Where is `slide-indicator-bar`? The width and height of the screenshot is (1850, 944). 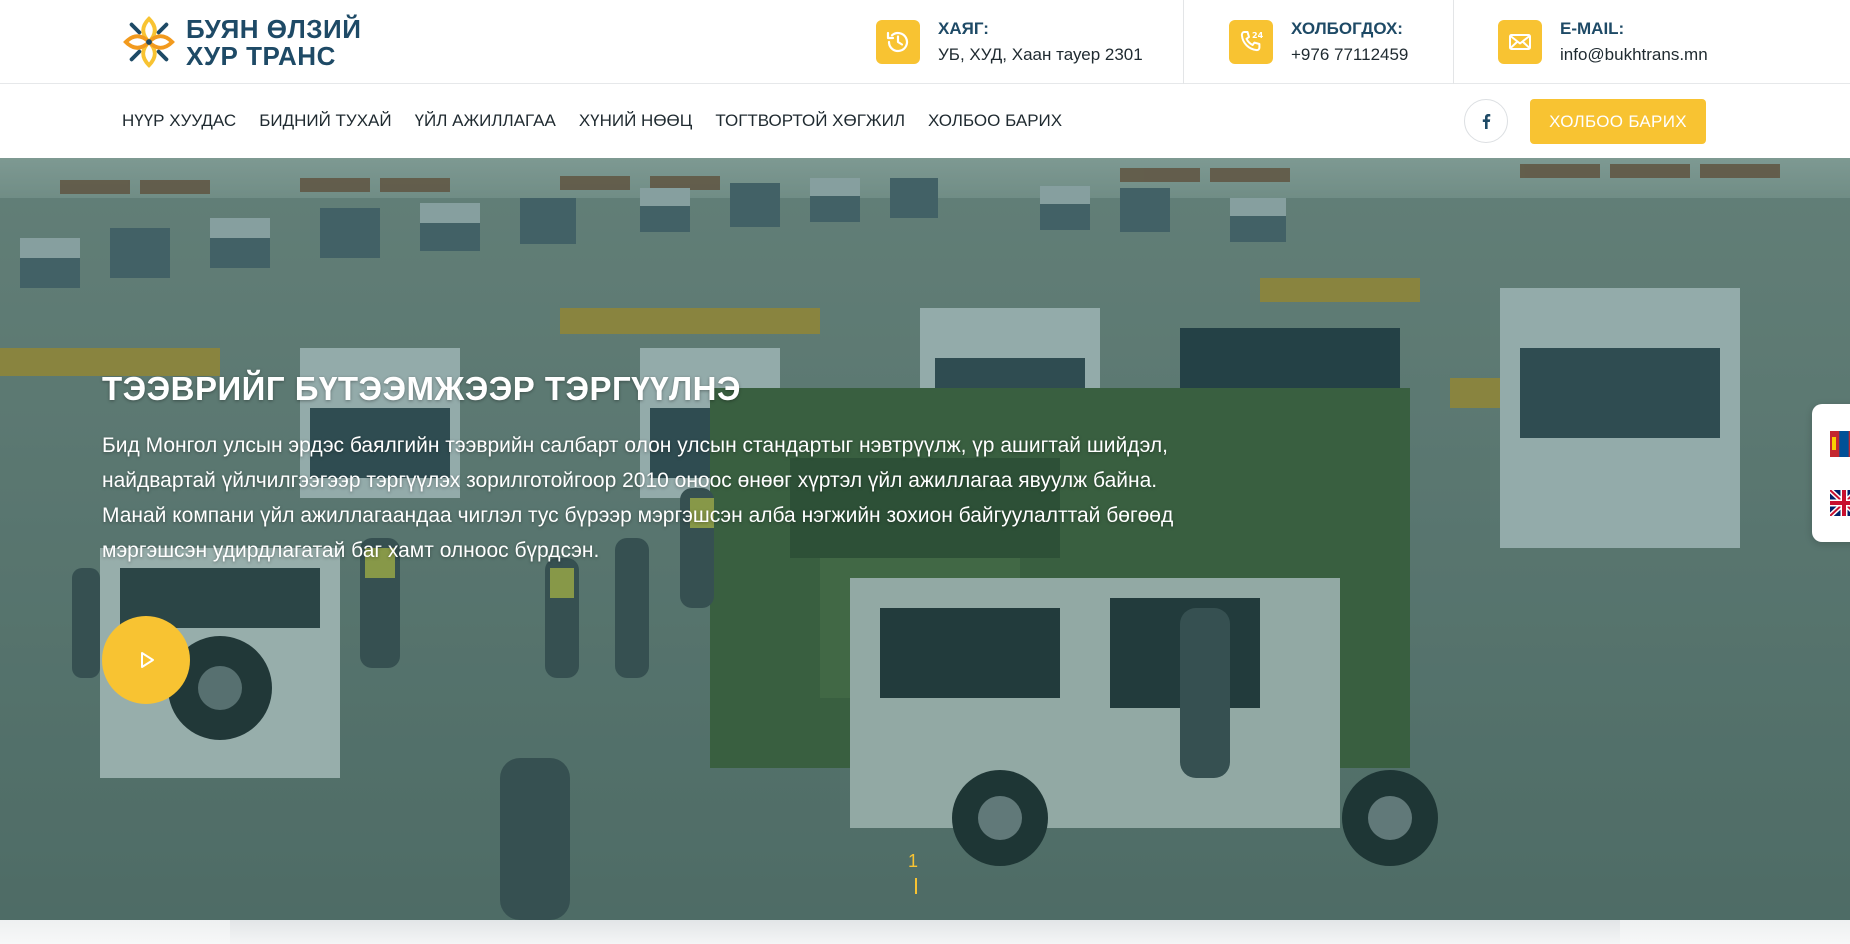
slide-indicator-bar is located at coordinates (916, 886).